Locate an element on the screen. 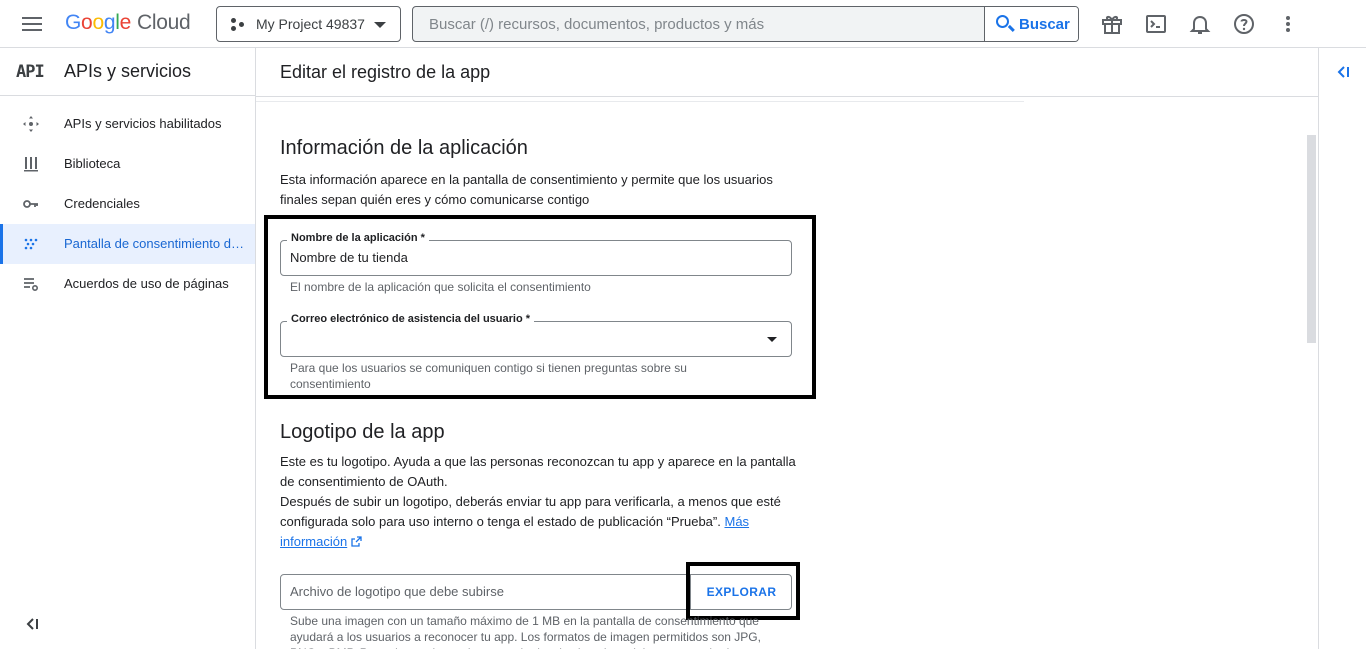 The height and width of the screenshot is (649, 1366). bell-icon is located at coordinates (1200, 24).